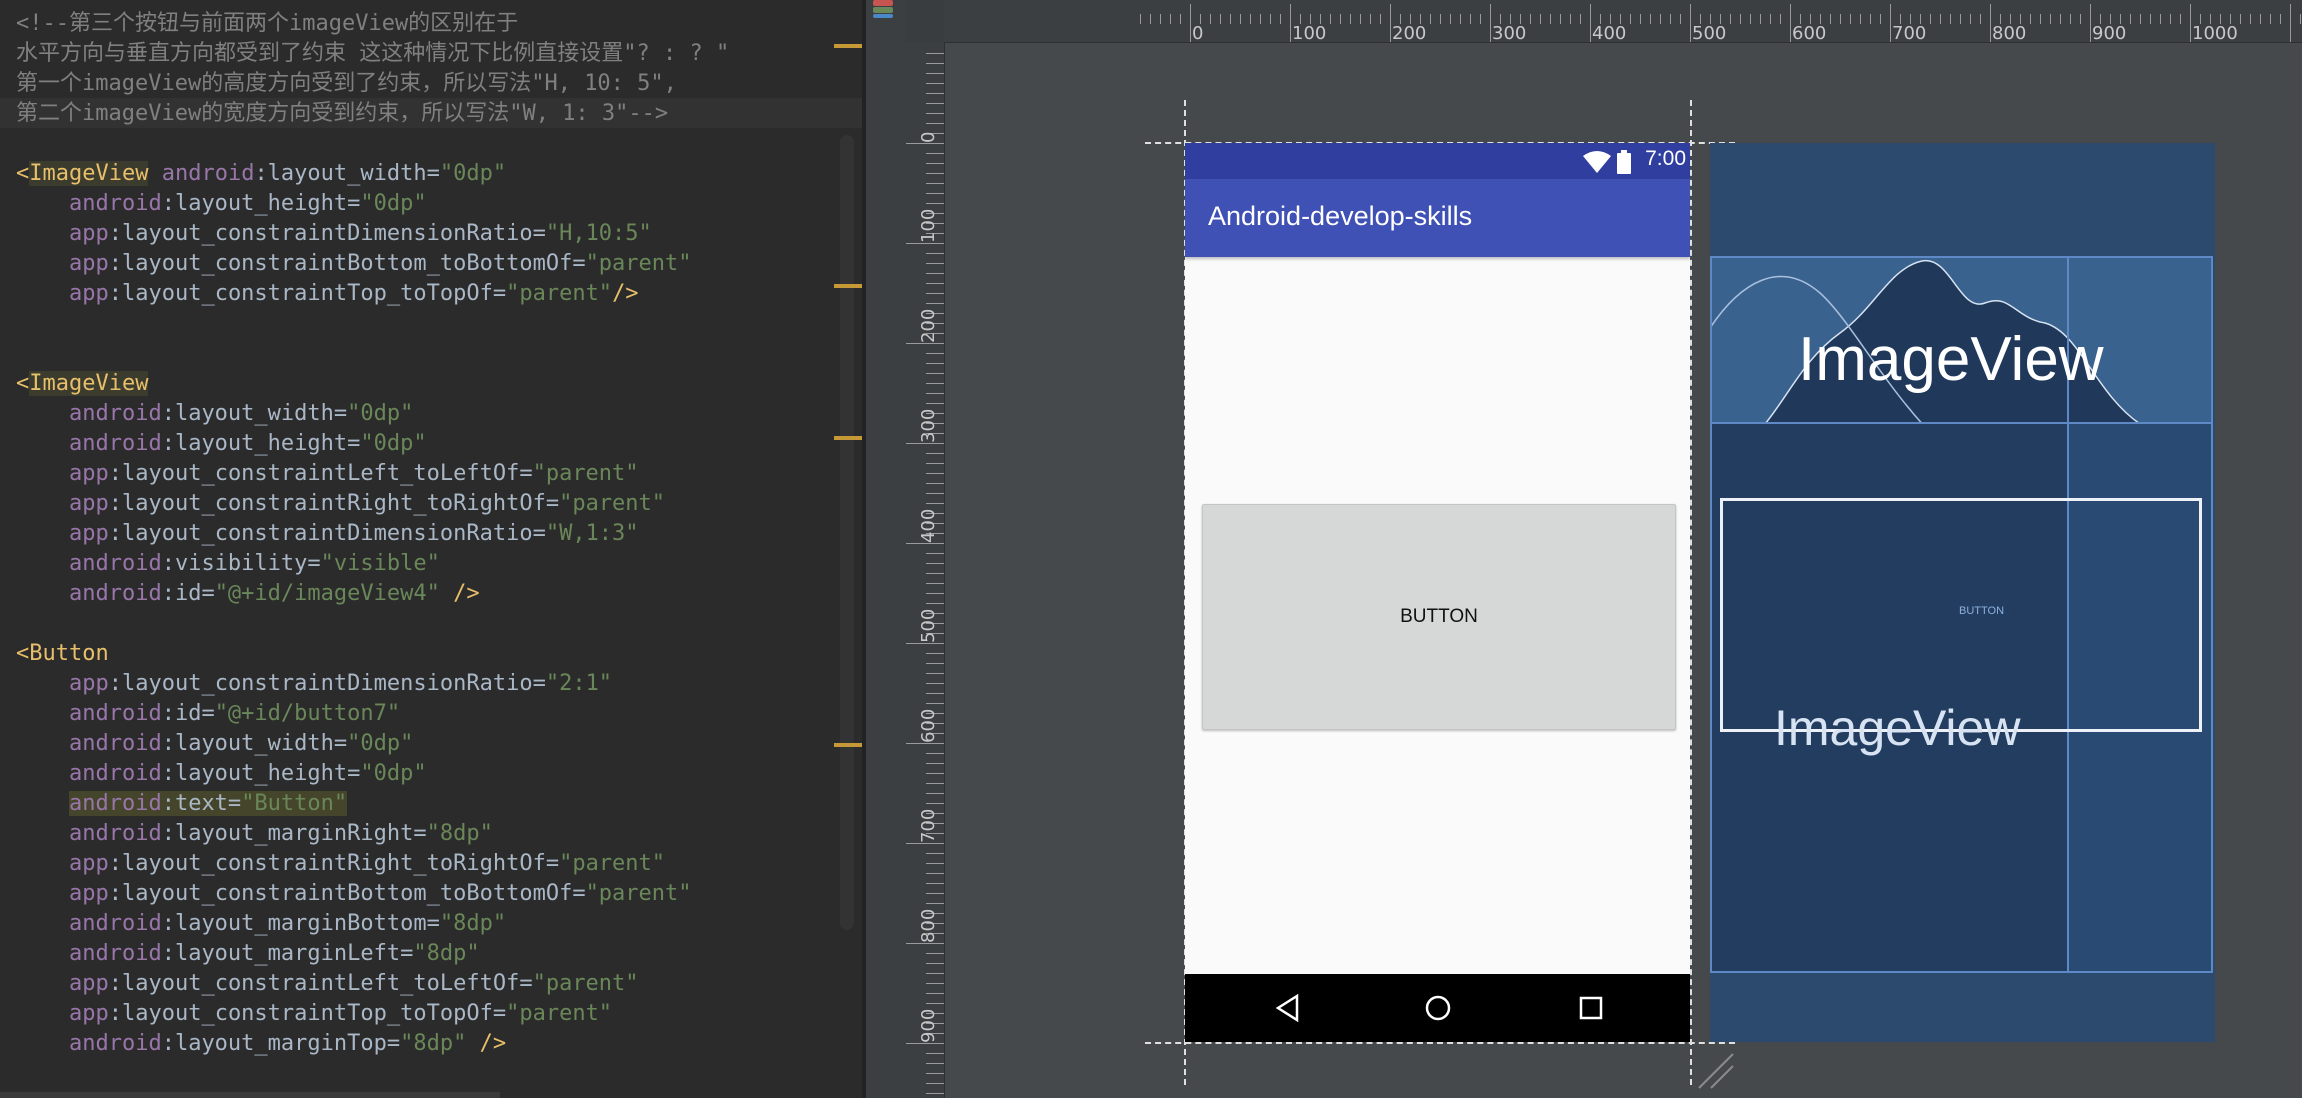 This screenshot has width=2302, height=1098. What do you see at coordinates (346, 84) in the screenshot?
I see `code-line: 第一个imageView的高度方向受到了约束，所以写法"H, 10: 5",` at bounding box center [346, 84].